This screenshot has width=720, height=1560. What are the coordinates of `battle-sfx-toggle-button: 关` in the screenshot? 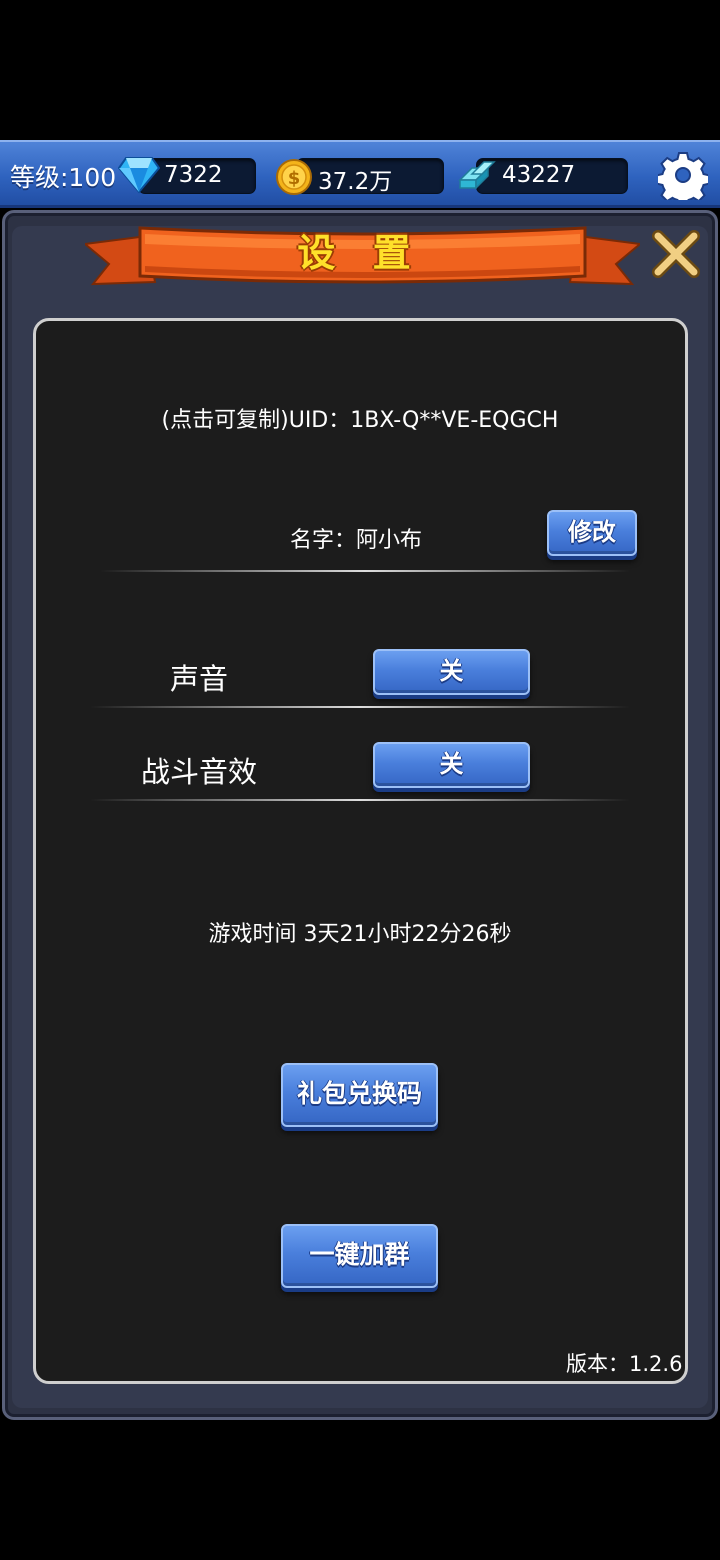 It's located at (451, 765).